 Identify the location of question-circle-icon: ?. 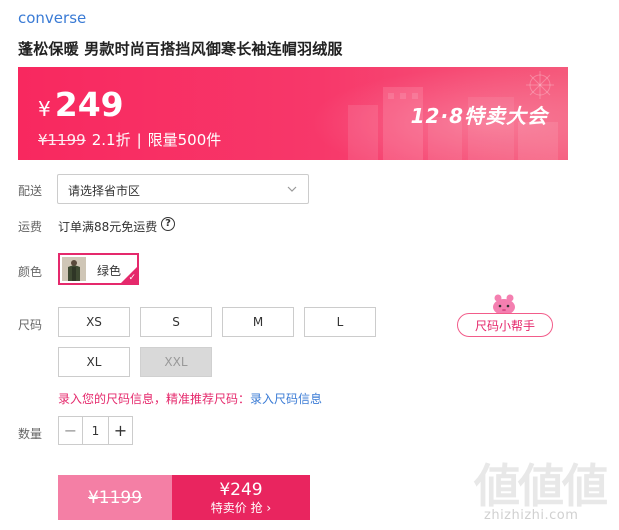
(168, 224).